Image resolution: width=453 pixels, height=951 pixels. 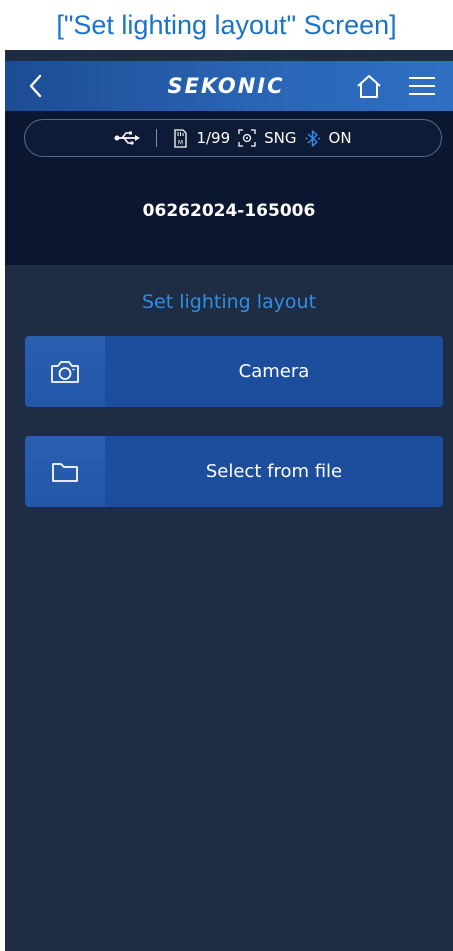 I want to click on folder-icon, so click(x=65, y=472).